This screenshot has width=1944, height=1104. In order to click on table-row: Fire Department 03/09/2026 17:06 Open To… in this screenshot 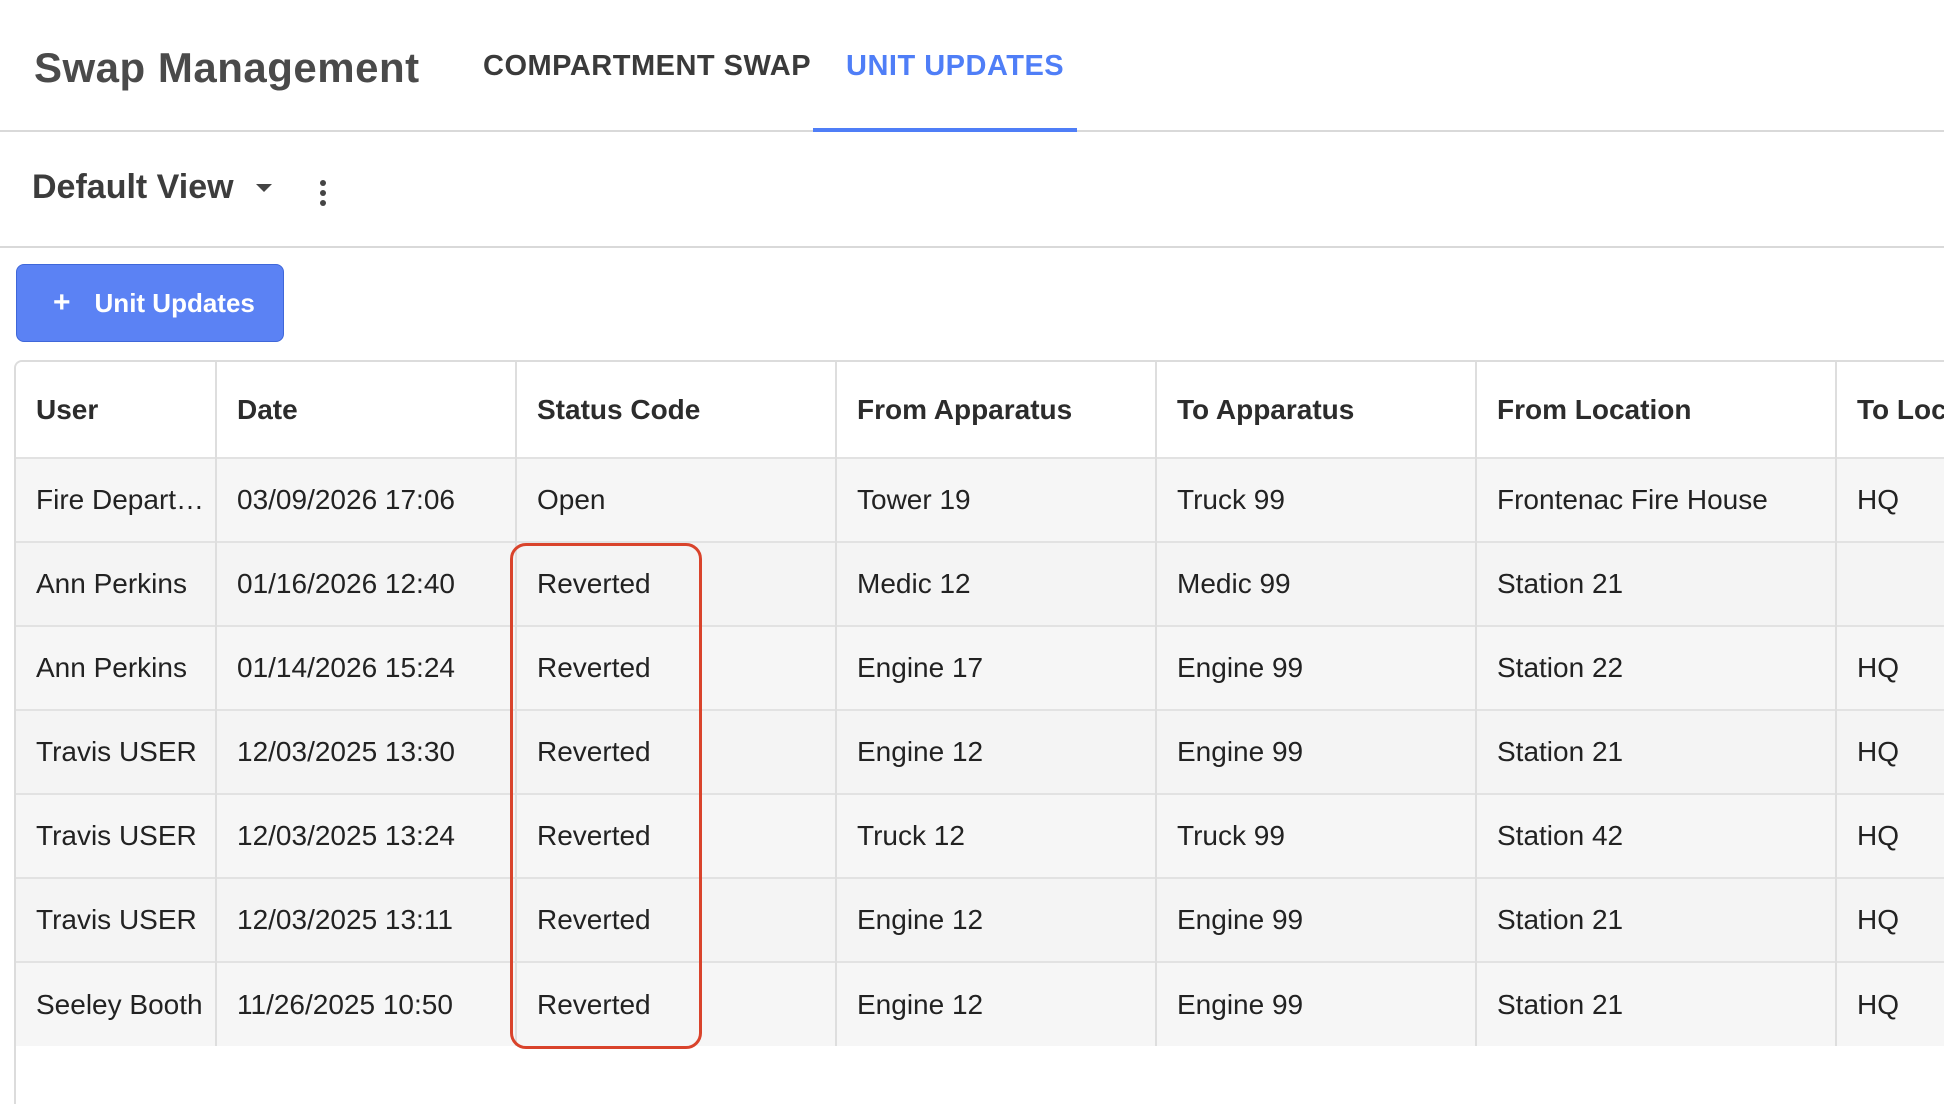, I will do `click(980, 499)`.